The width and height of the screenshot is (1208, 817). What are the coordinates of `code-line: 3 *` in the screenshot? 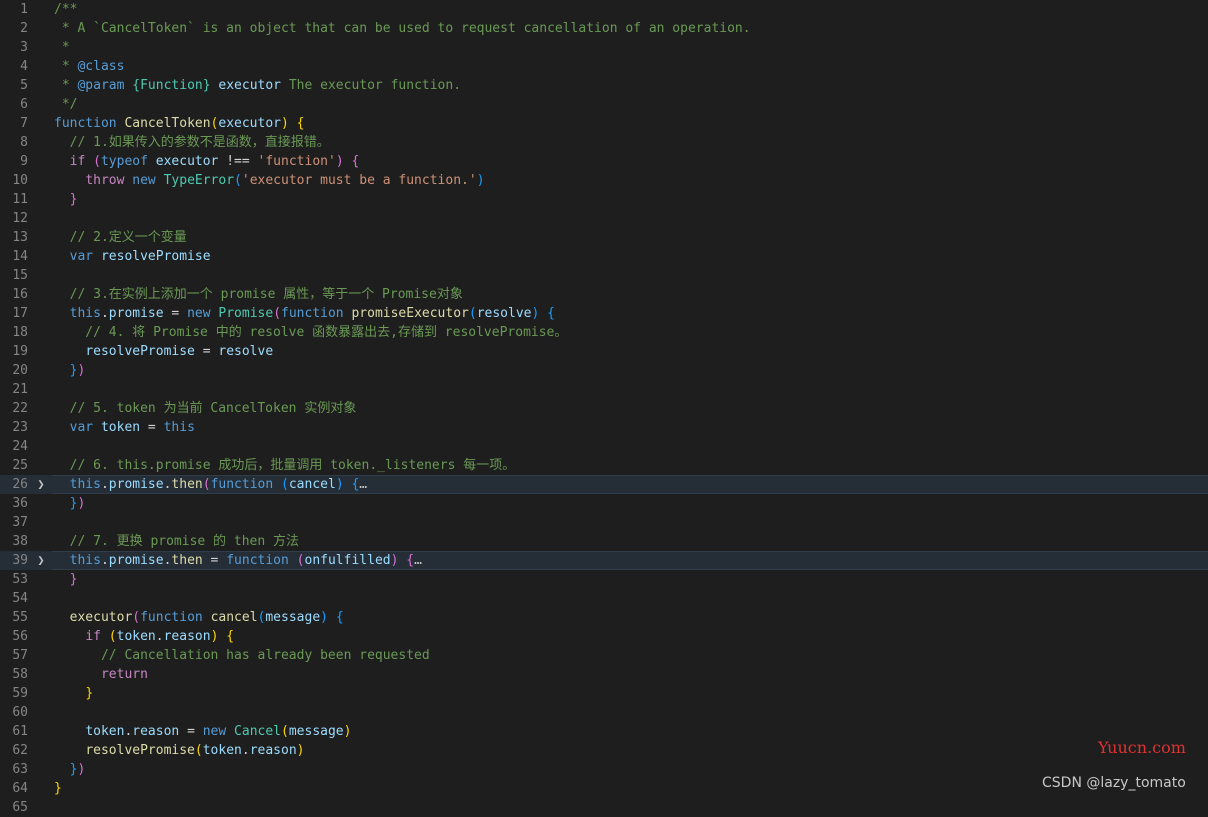 It's located at (604, 47).